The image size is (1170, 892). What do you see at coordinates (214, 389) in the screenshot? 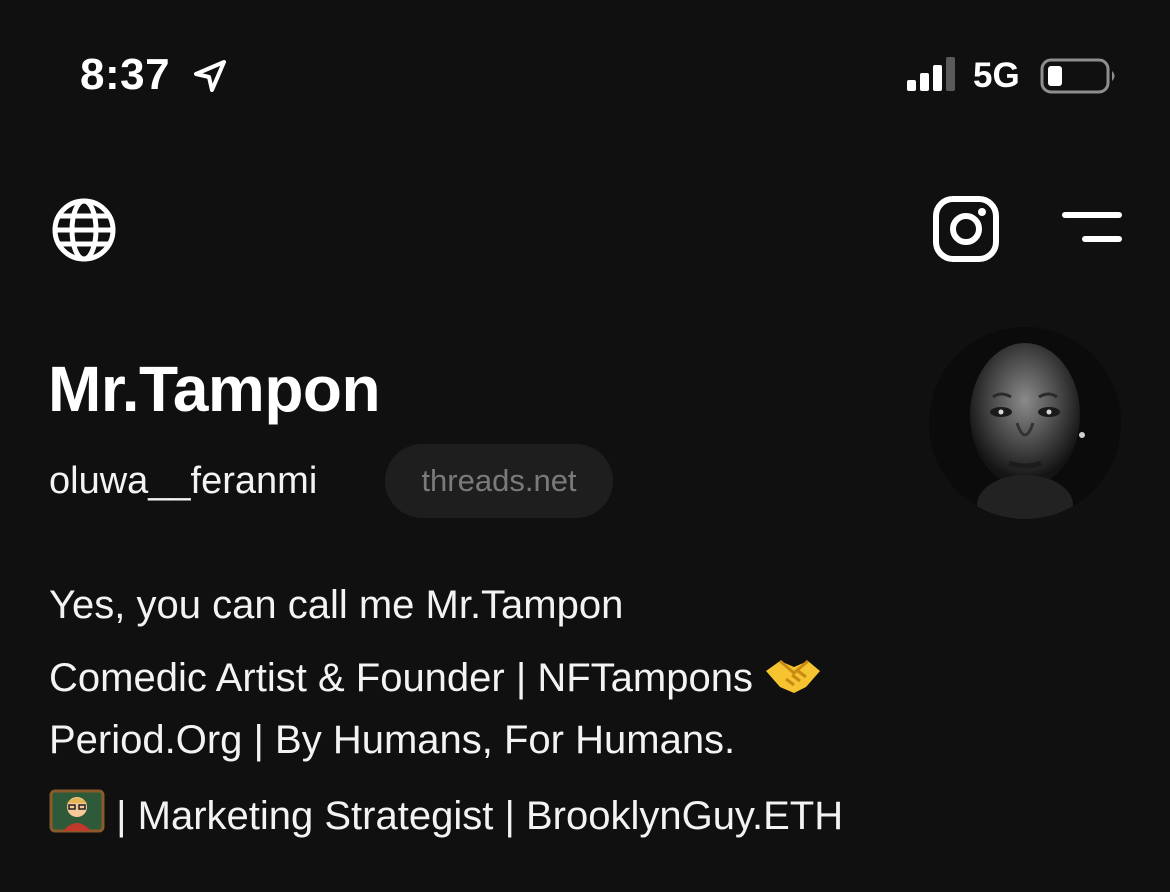
I see `profile-display-name: Mr.Tampon` at bounding box center [214, 389].